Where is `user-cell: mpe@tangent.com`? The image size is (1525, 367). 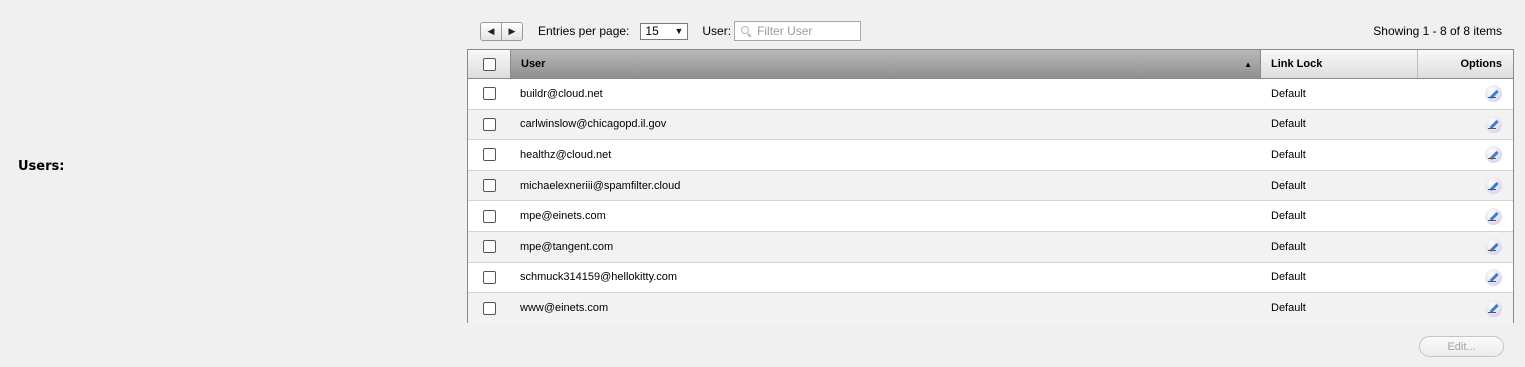
user-cell: mpe@tangent.com is located at coordinates (567, 246).